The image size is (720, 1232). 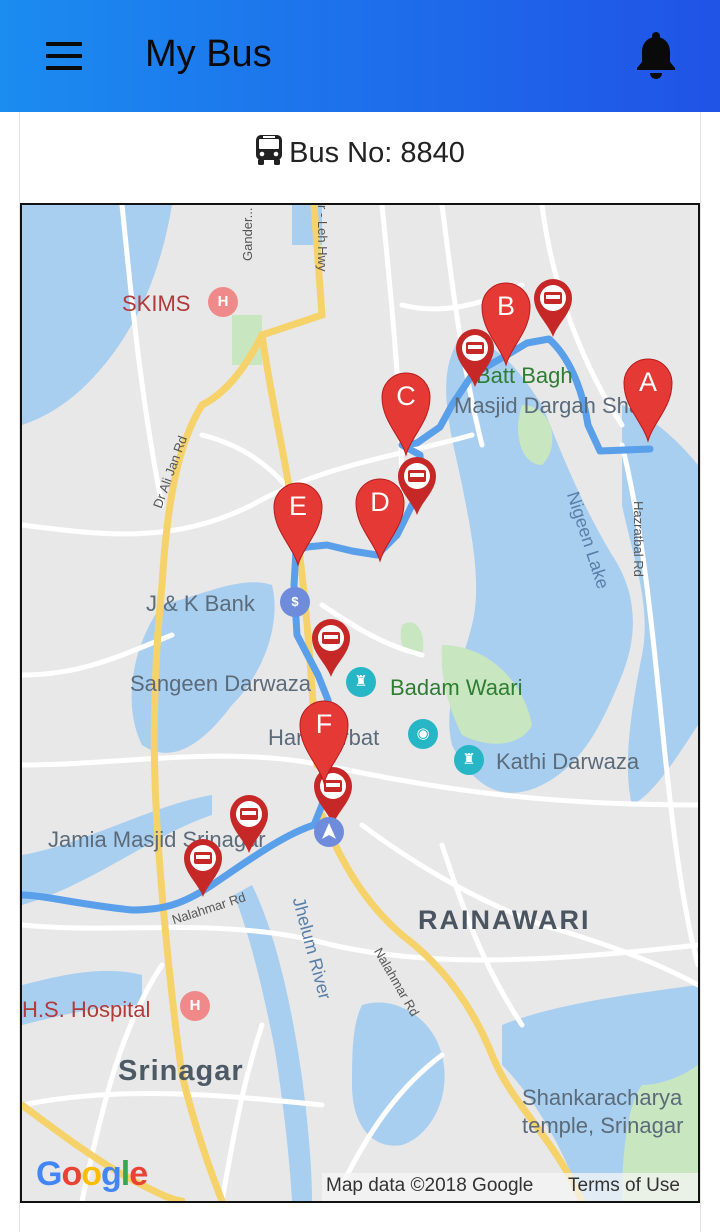 I want to click on place-label-srinagar: Srinagar, so click(x=181, y=1071).